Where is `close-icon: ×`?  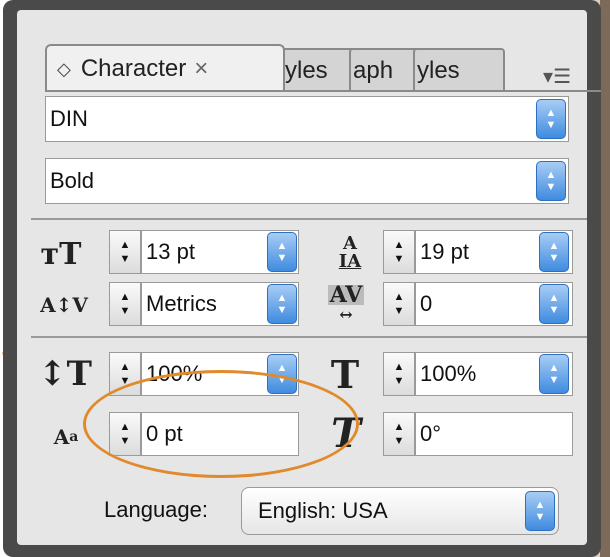 close-icon: × is located at coordinates (201, 69).